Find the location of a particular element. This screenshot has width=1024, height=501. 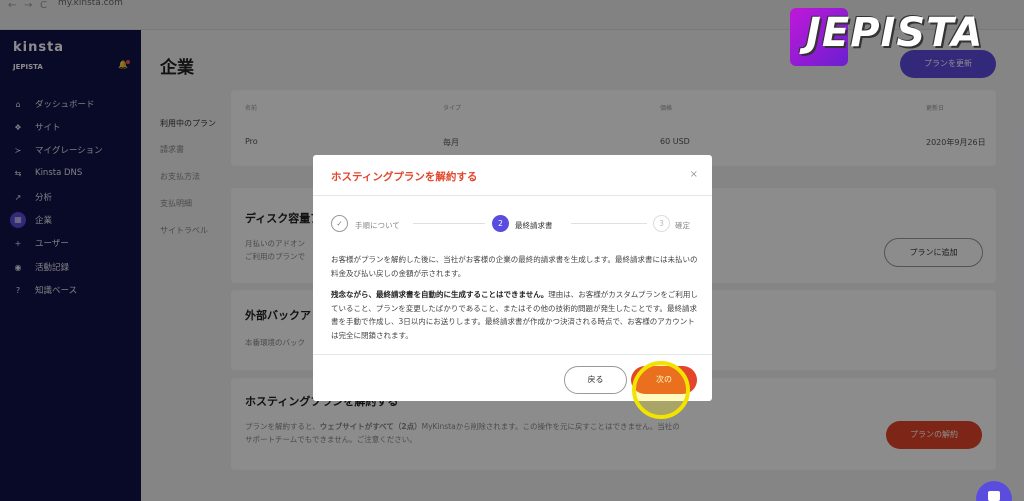

close-icon: × is located at coordinates (694, 174).